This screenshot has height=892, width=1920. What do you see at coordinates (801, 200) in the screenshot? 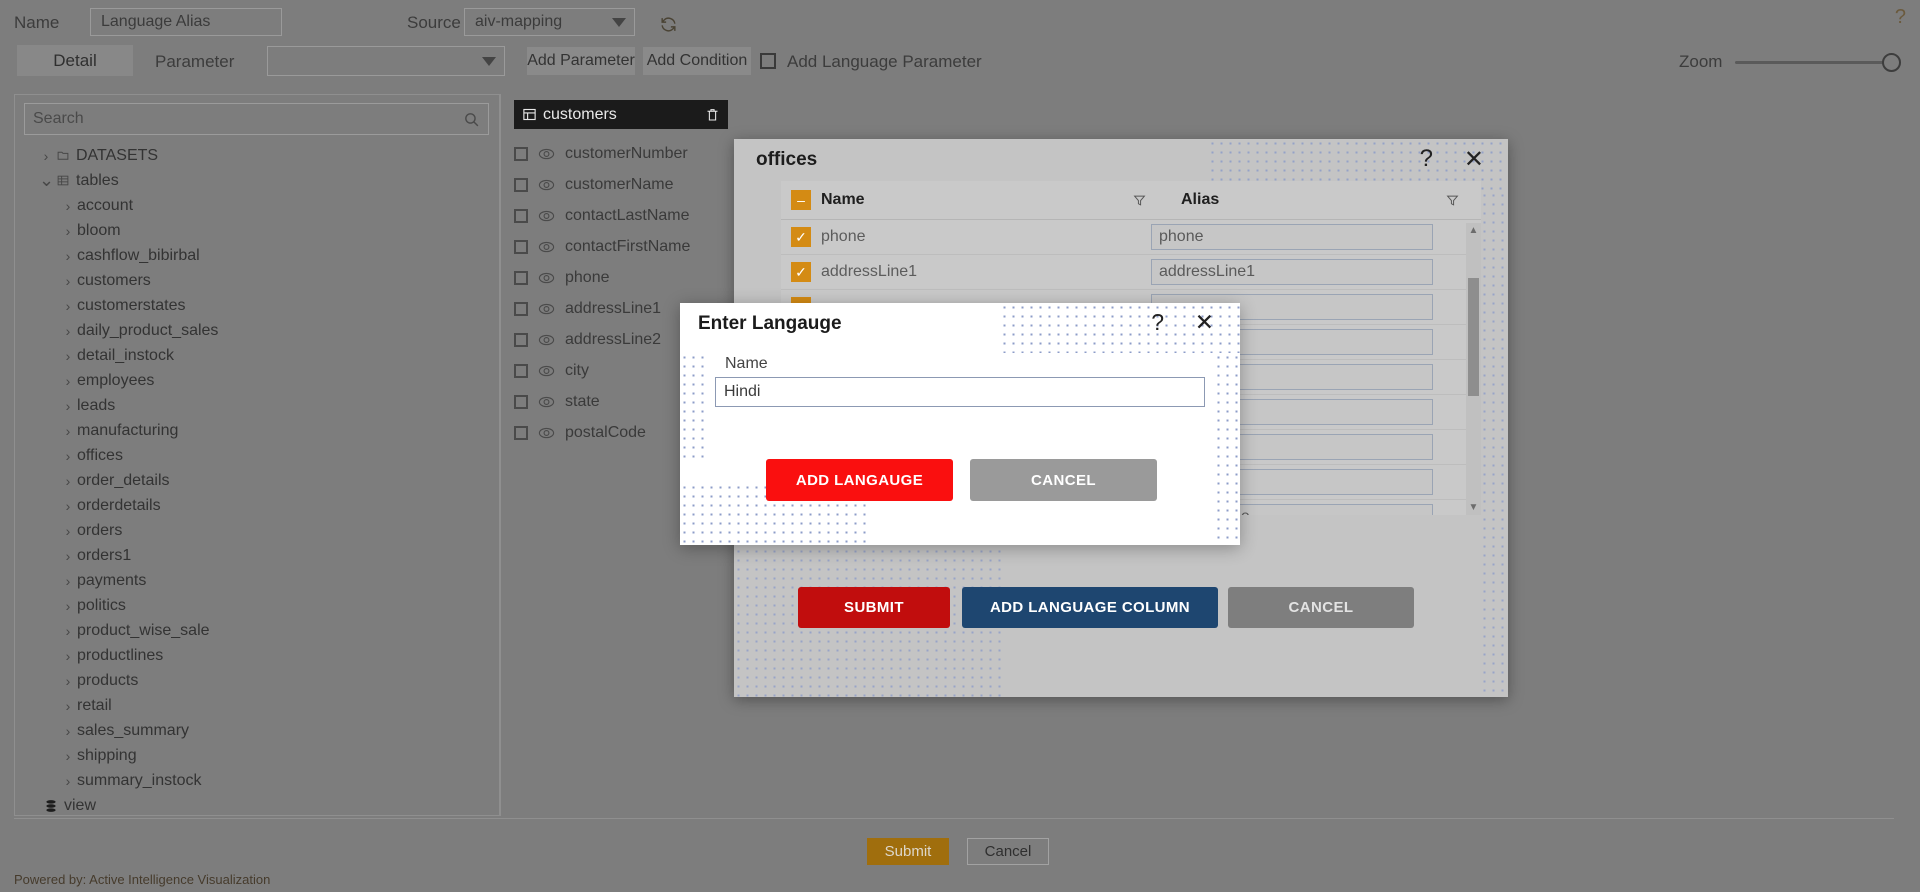
I see `select-all-checkbox: –` at bounding box center [801, 200].